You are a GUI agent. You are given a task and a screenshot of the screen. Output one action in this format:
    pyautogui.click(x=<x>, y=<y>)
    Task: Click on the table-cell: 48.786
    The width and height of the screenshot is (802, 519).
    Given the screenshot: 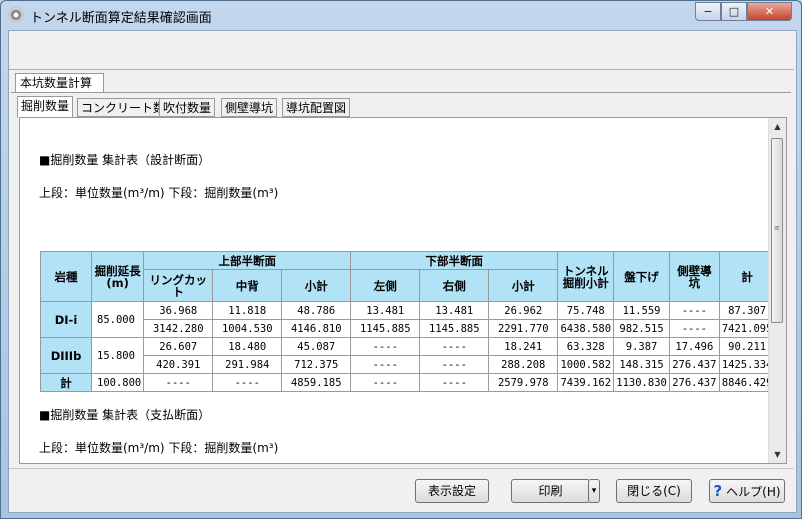 What is the action you would take?
    pyautogui.click(x=316, y=310)
    